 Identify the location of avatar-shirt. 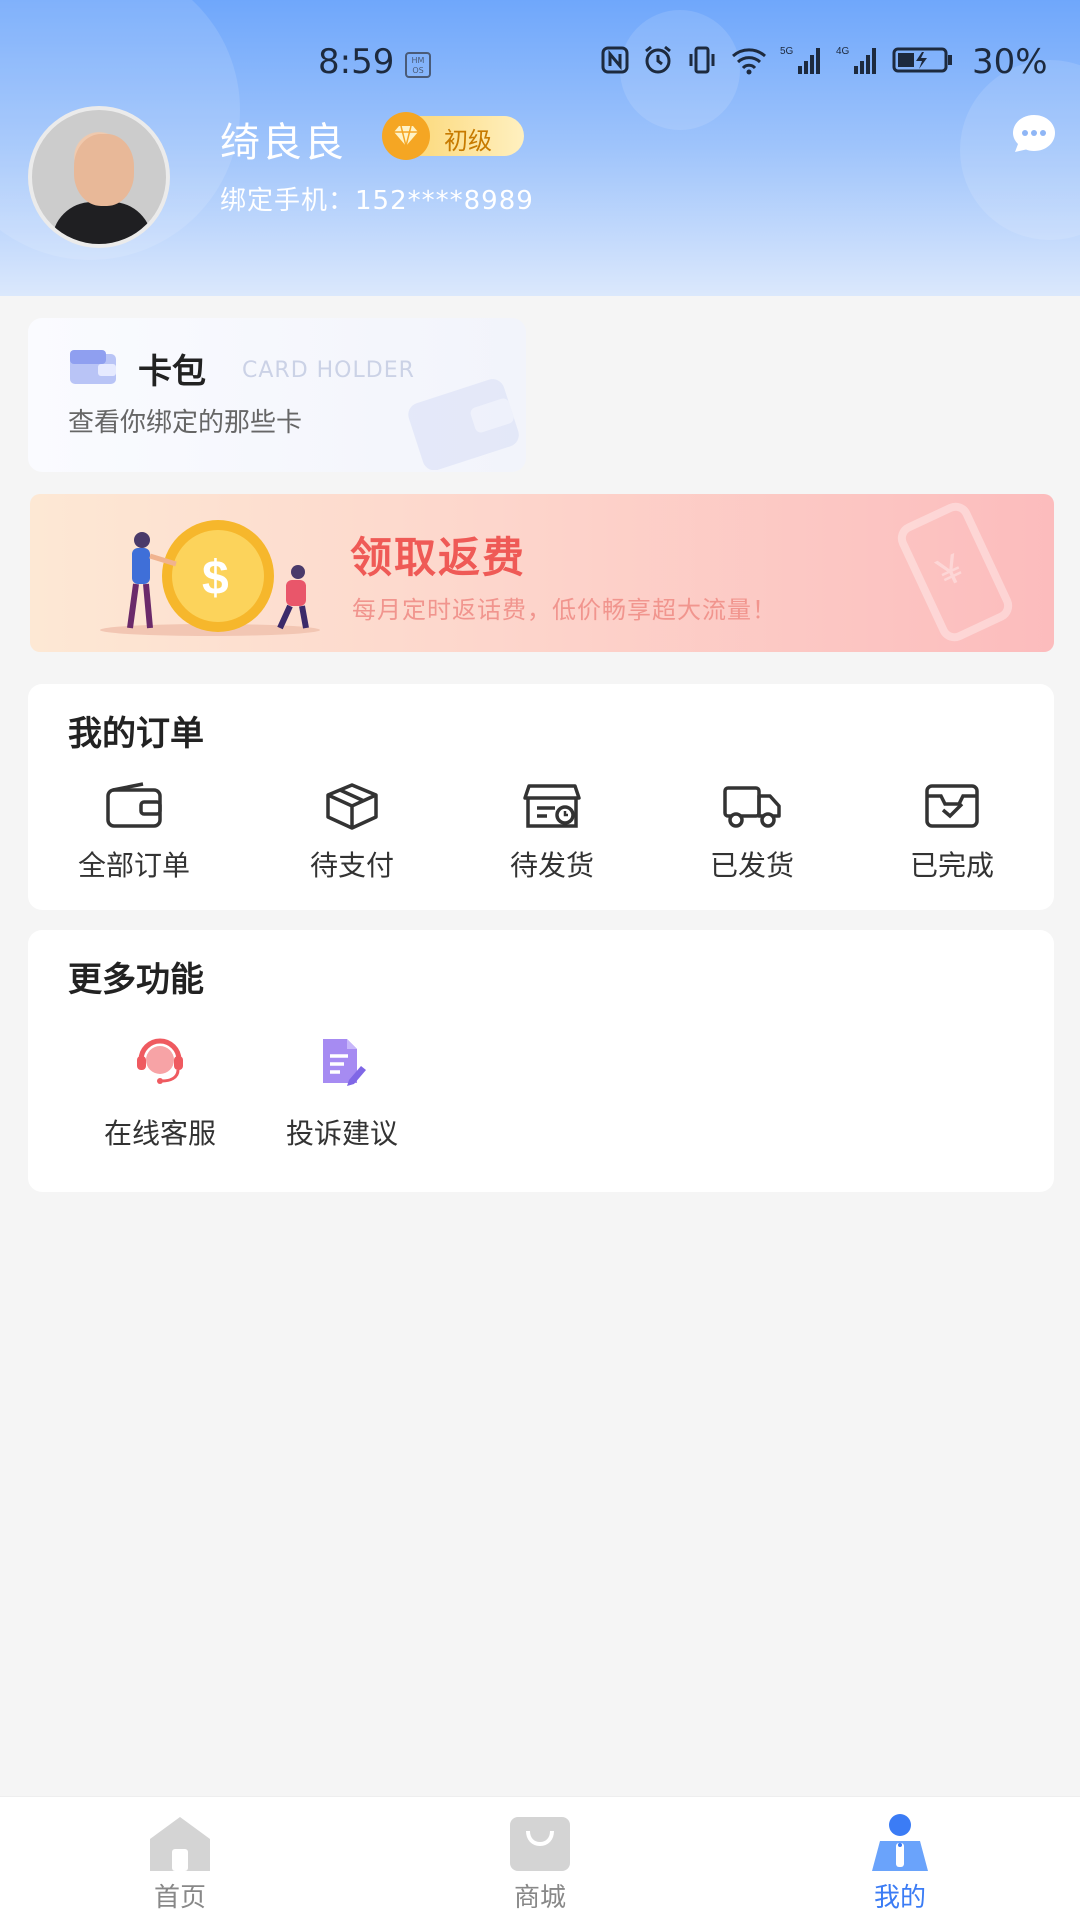
(102, 223).